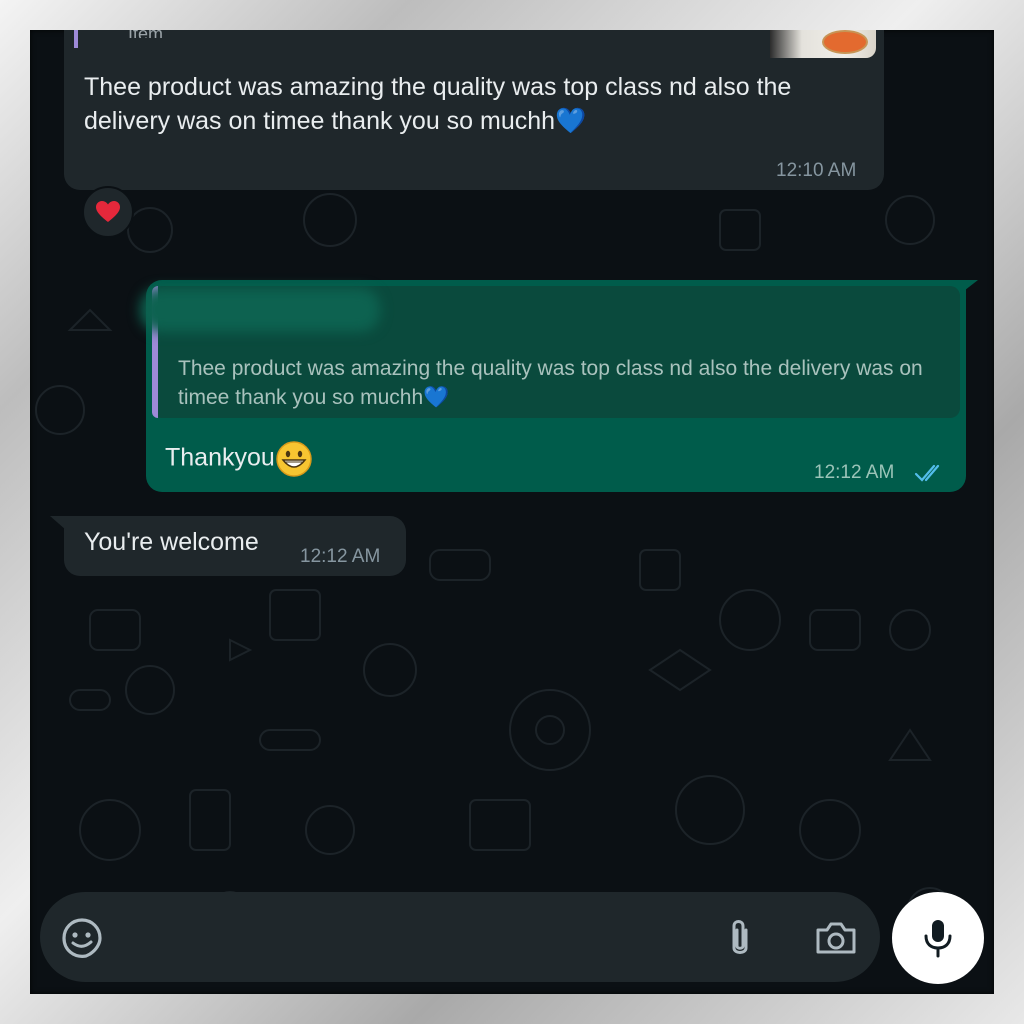 Image resolution: width=1024 pixels, height=1024 pixels. Describe the element at coordinates (740, 938) in the screenshot. I see `attach-icon` at that location.